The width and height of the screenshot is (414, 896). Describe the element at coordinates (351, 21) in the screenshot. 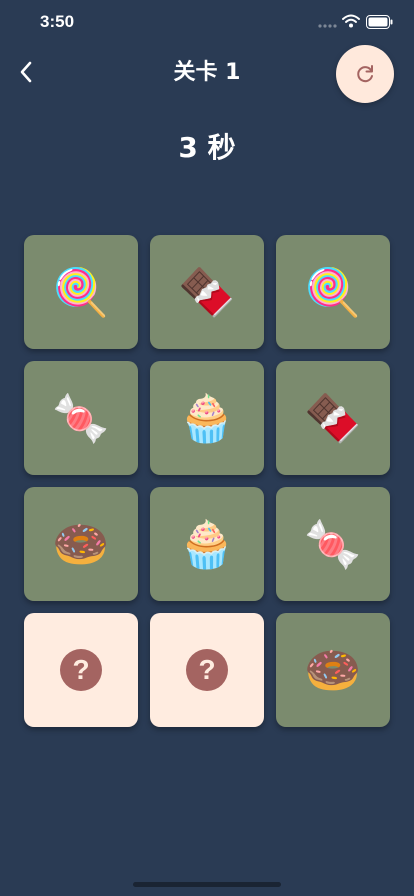

I see `wifi-icon` at that location.